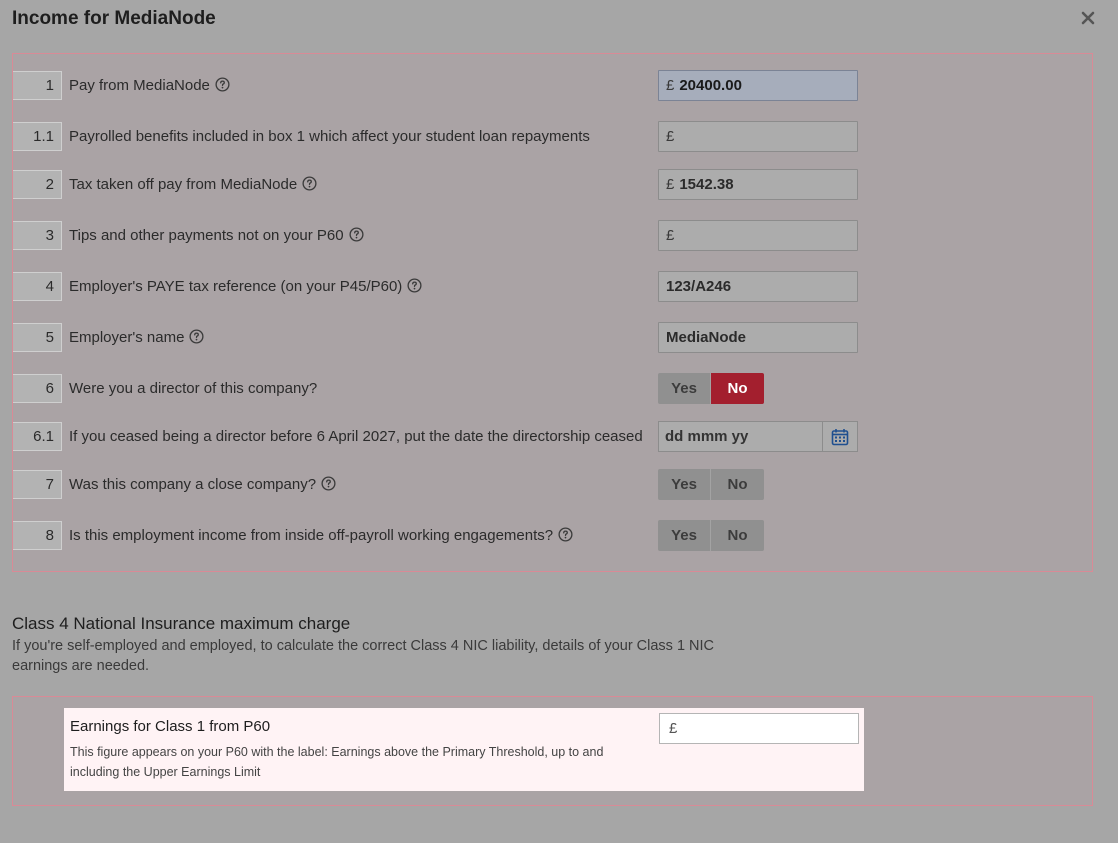 This screenshot has height=843, width=1118. Describe the element at coordinates (37, 535) in the screenshot. I see `box-number: 8` at that location.